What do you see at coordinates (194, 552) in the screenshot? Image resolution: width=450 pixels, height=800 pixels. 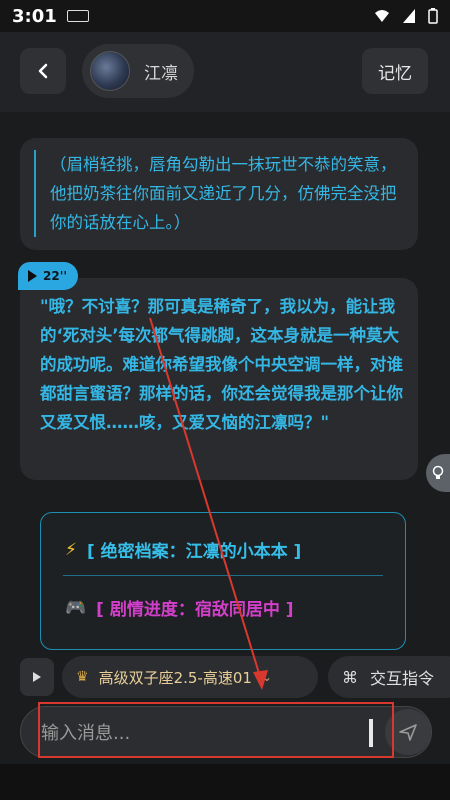 I see `secret-file-label: [ 绝密档案：江凛的小本本 ]` at bounding box center [194, 552].